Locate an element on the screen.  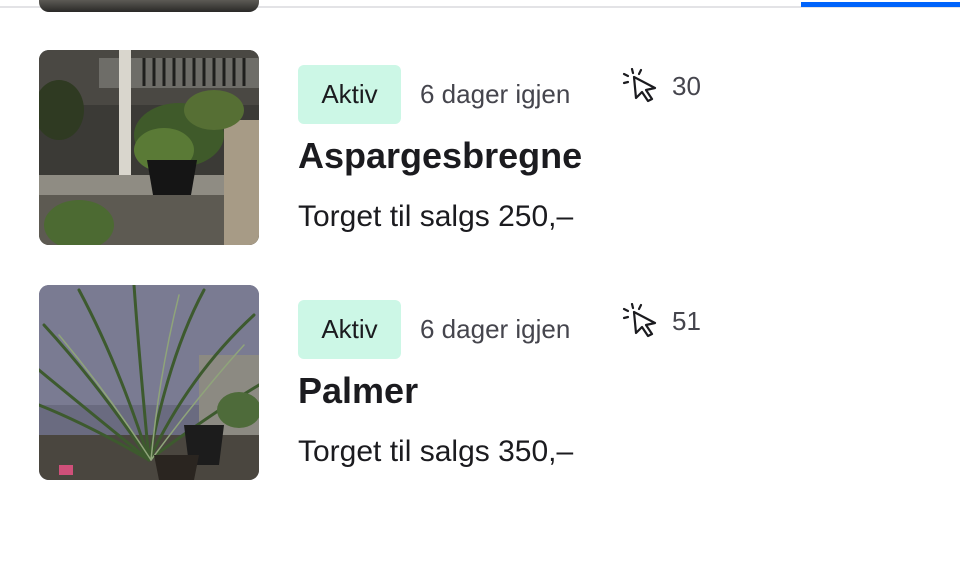
listing-title: Aspargesbregne is located at coordinates (440, 156).